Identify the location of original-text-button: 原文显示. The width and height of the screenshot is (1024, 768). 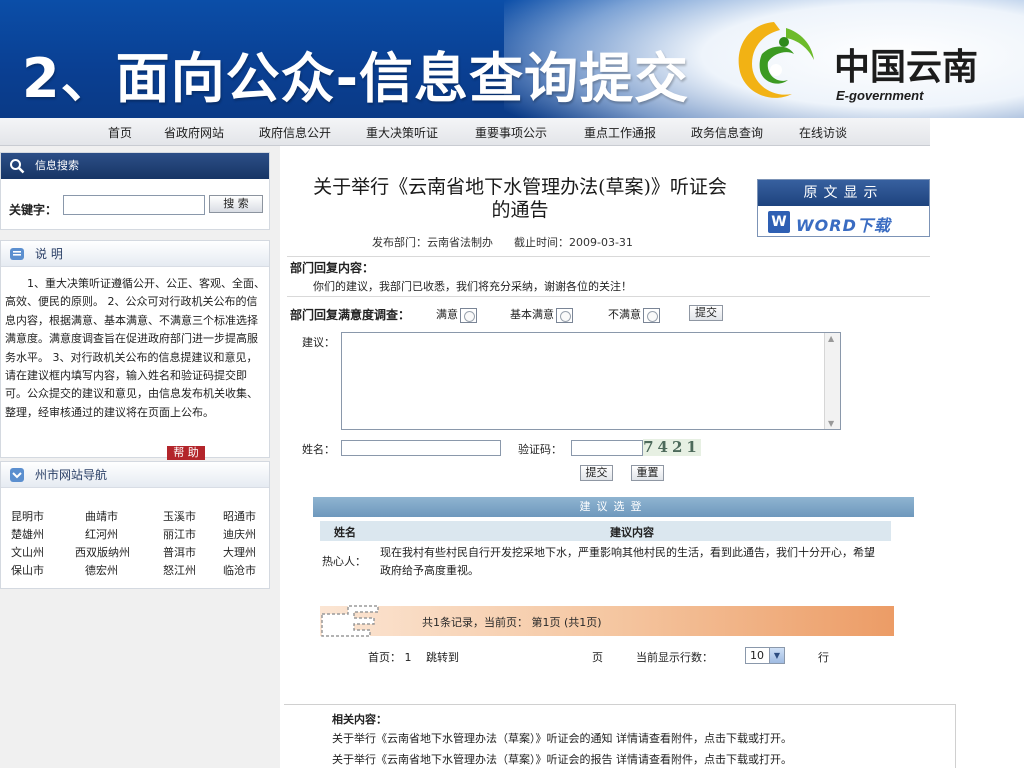
(843, 193).